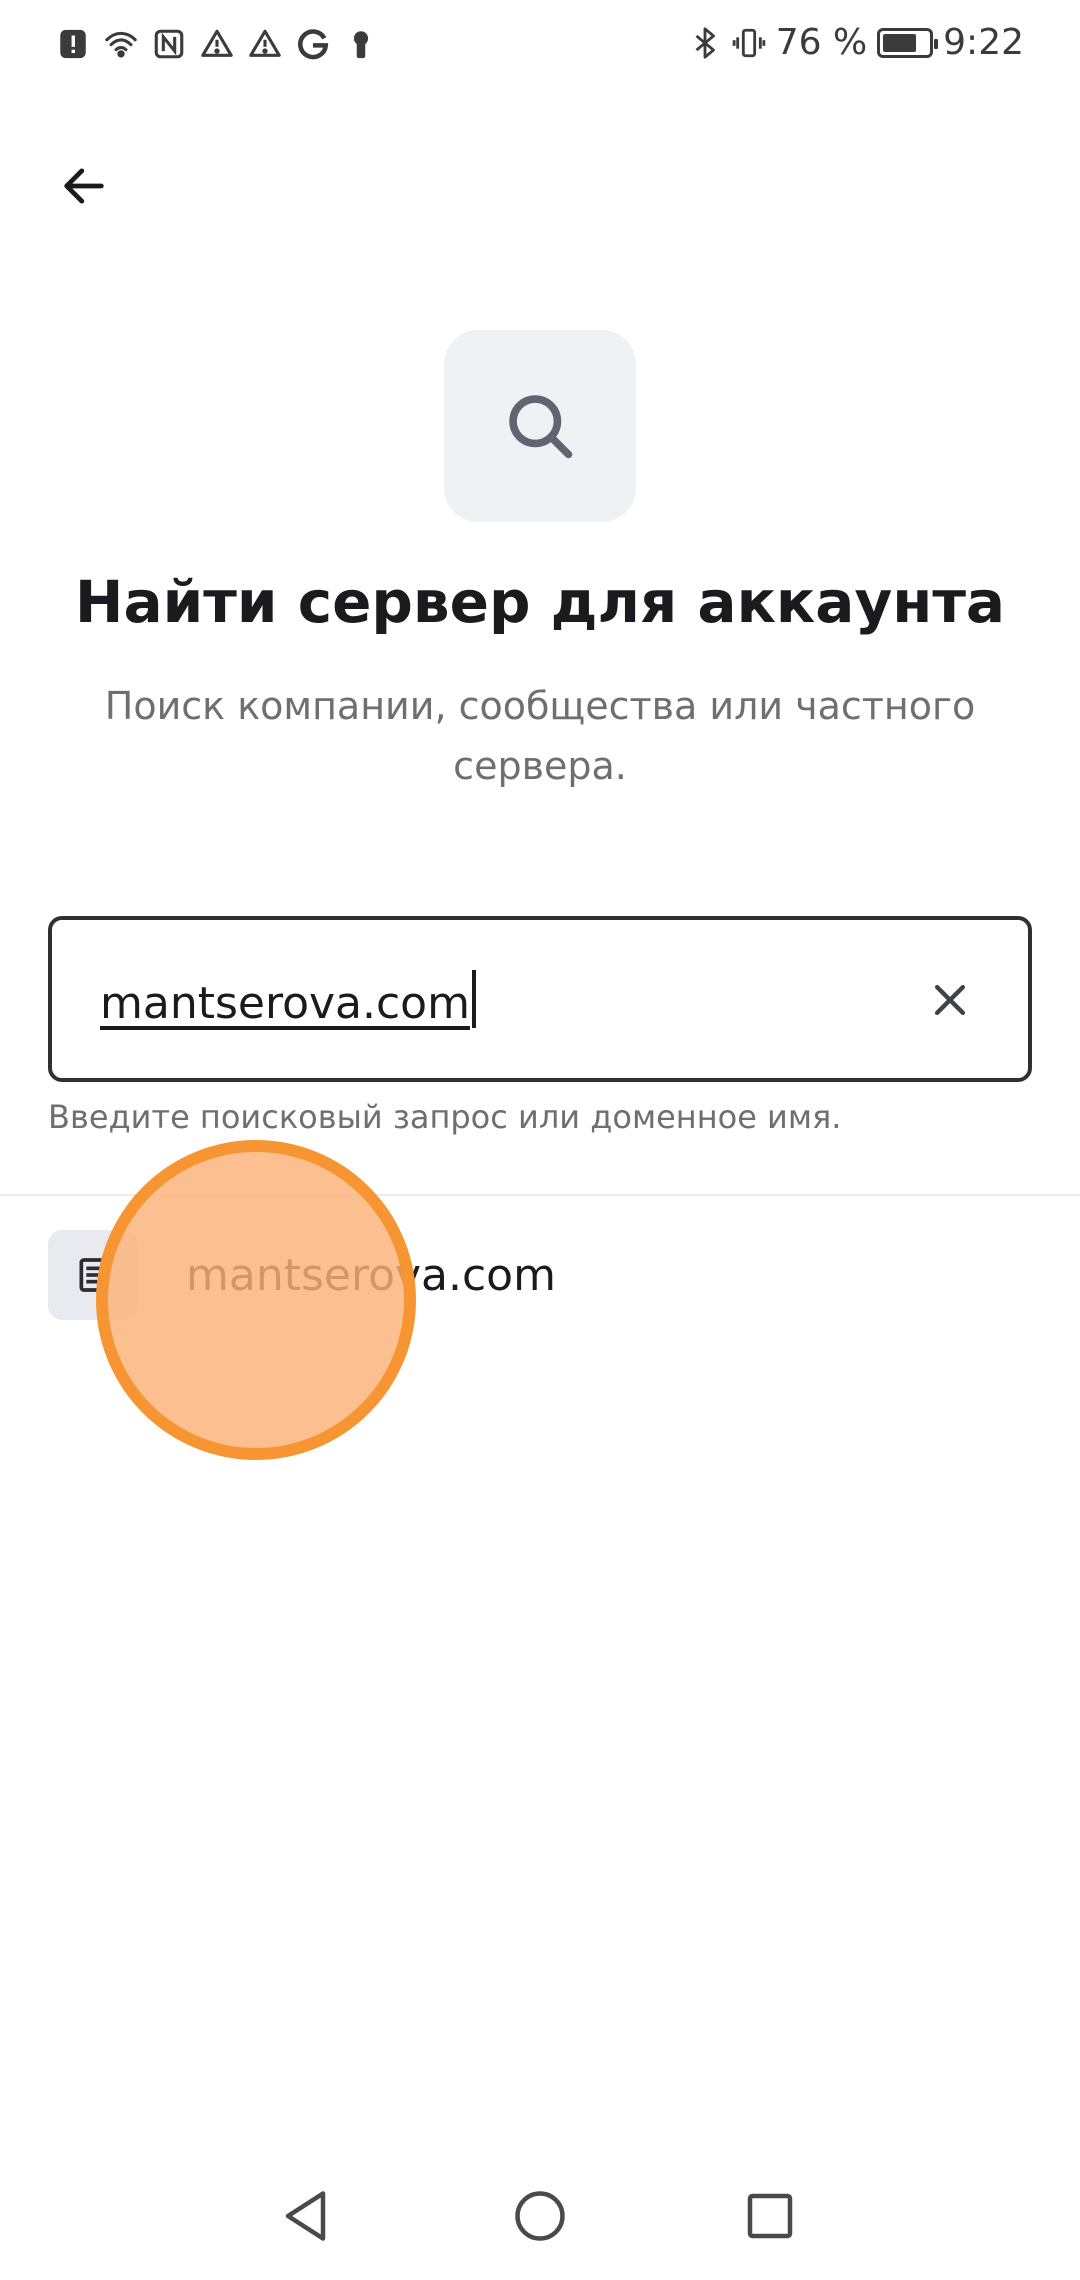 The height and width of the screenshot is (2280, 1080). Describe the element at coordinates (749, 43) in the screenshot. I see `vibrate-icon` at that location.